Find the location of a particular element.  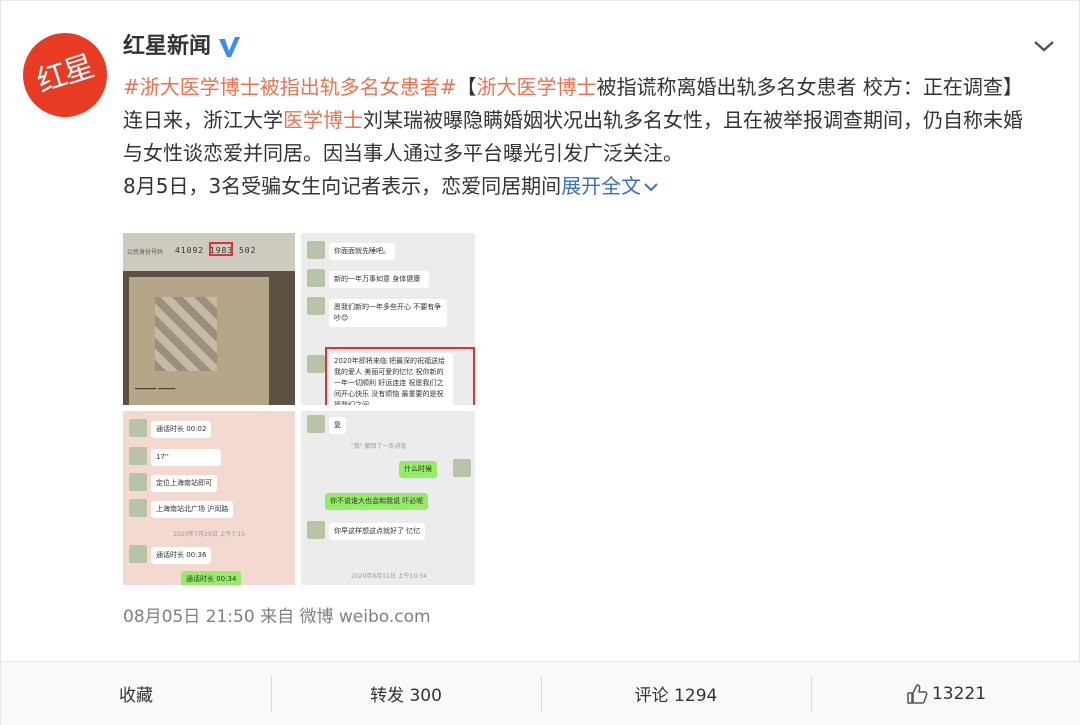

collect-button: 收藏 is located at coordinates (136, 693).